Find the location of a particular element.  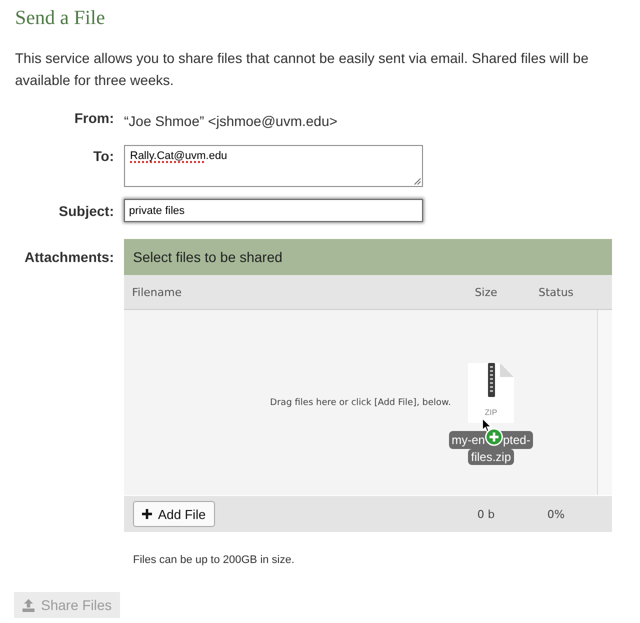

total-status: 0% is located at coordinates (556, 514).